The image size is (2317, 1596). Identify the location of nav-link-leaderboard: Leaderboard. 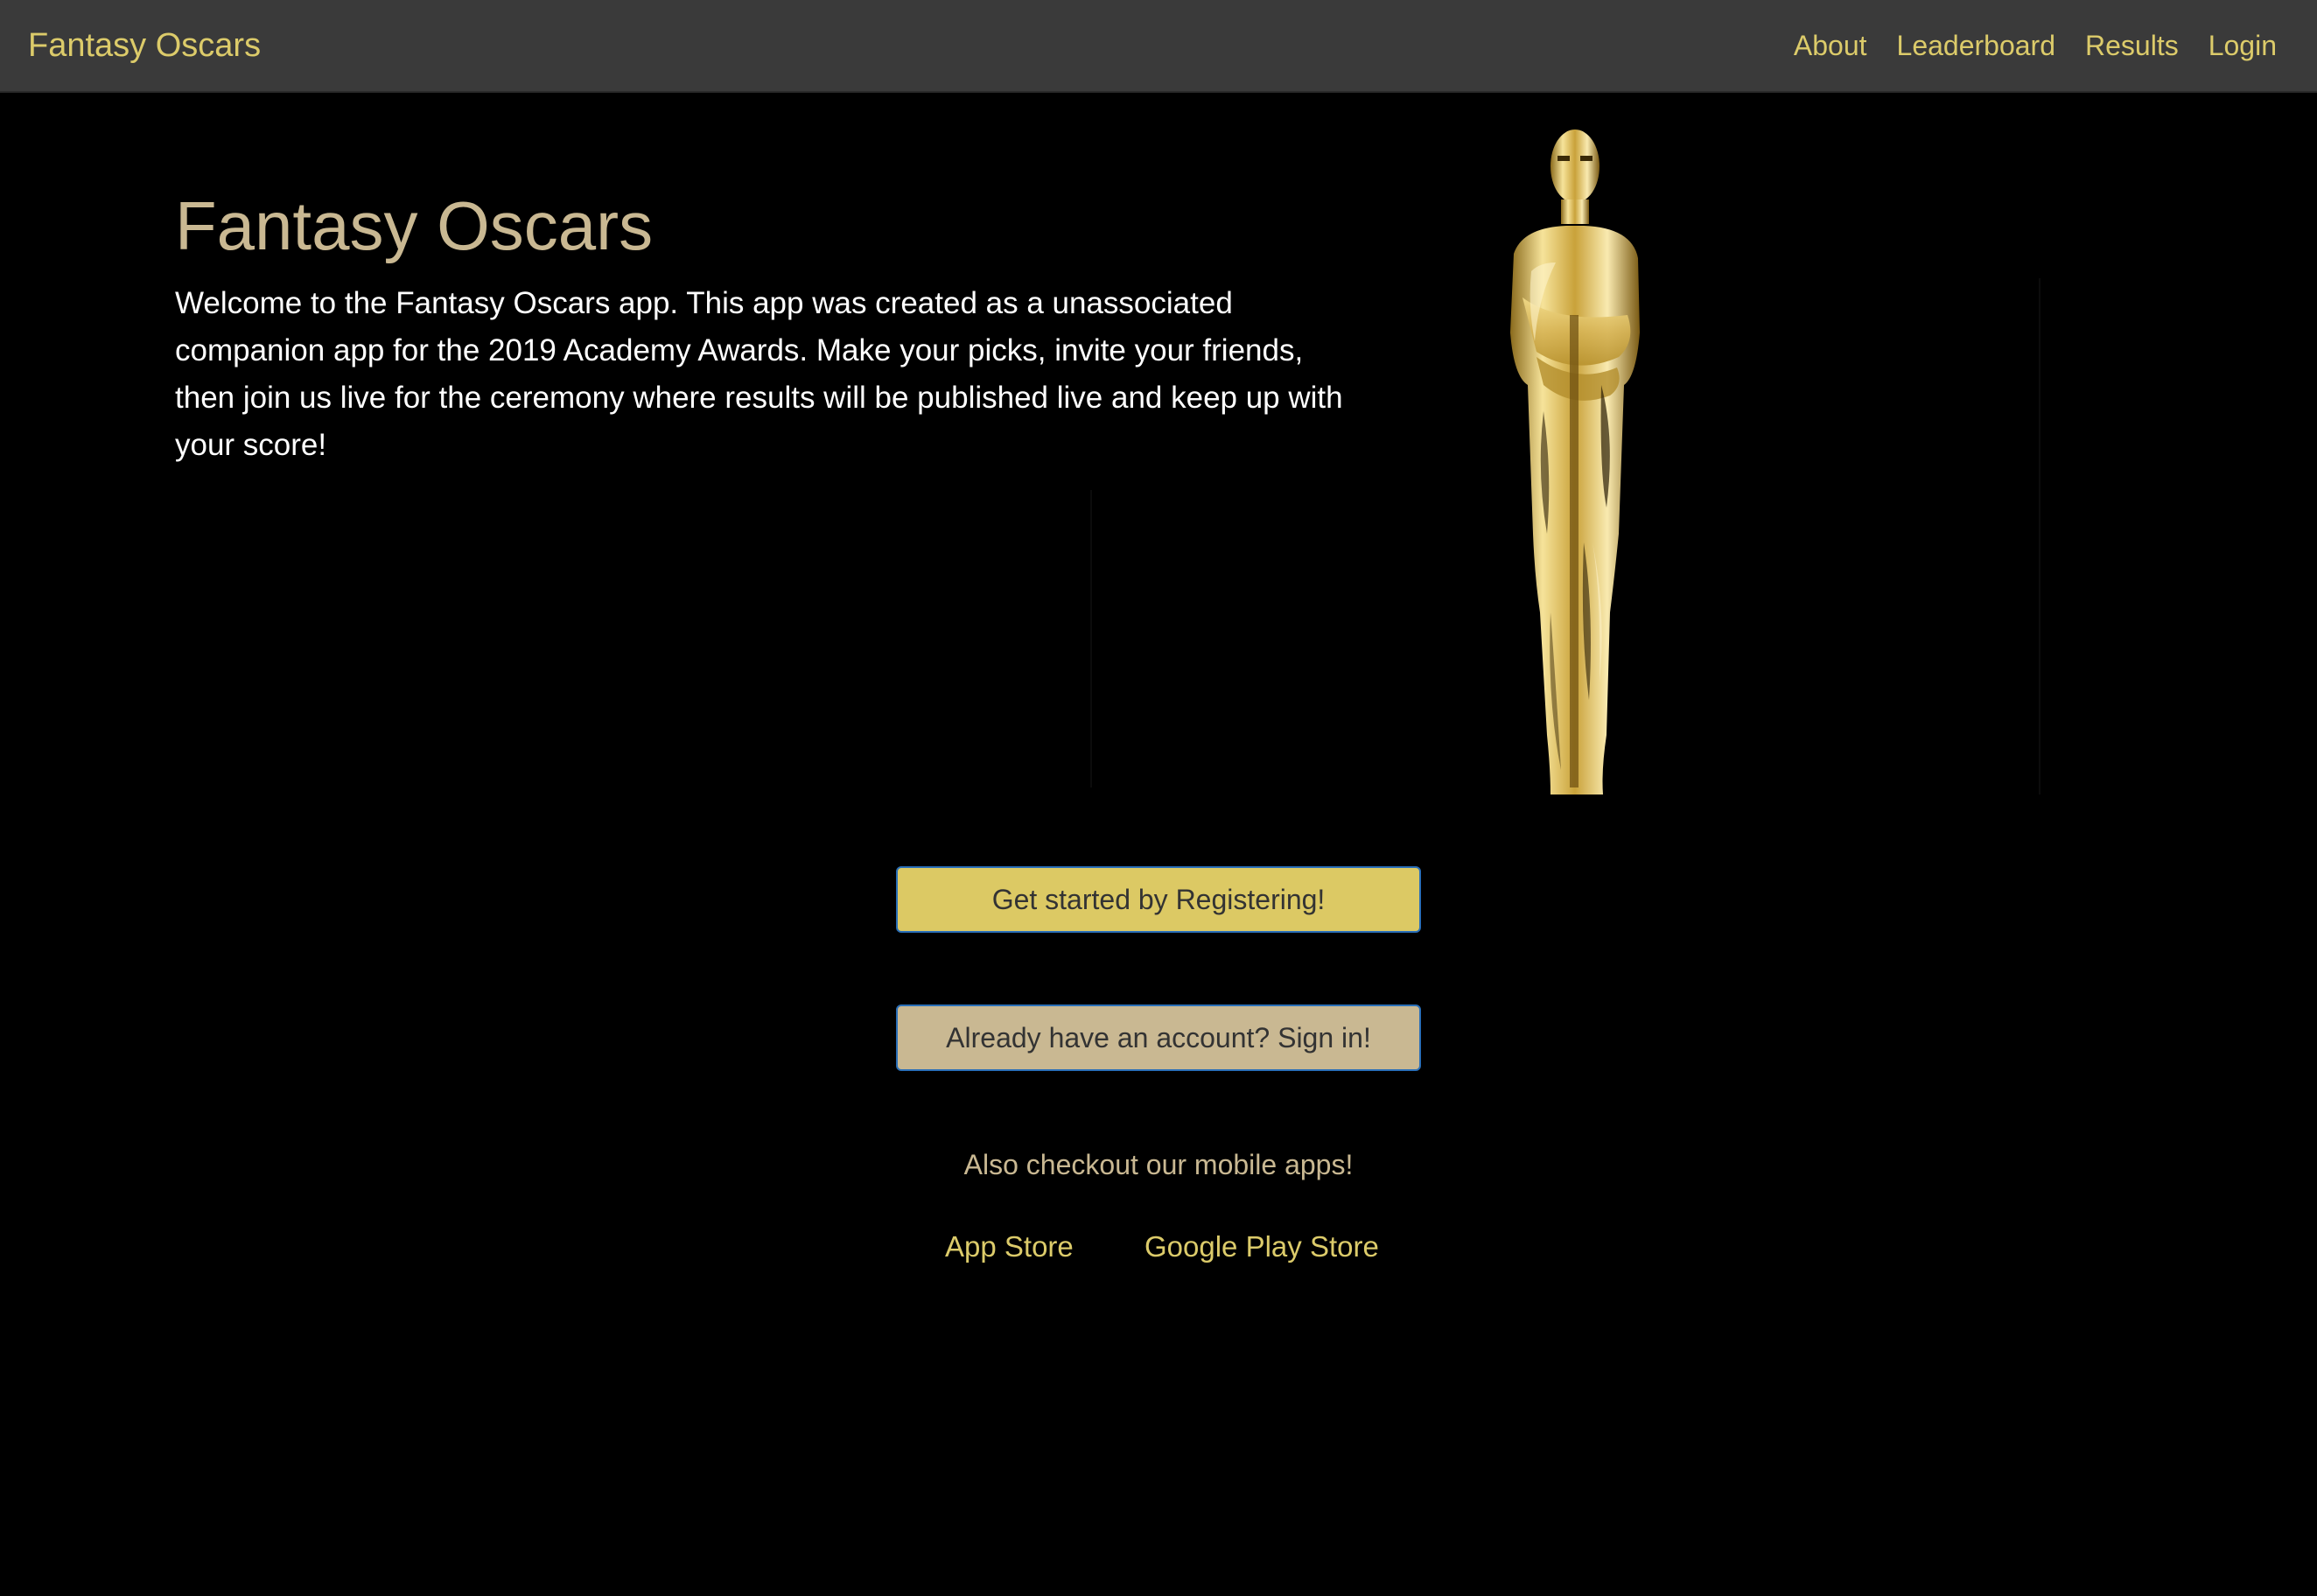
(1976, 45).